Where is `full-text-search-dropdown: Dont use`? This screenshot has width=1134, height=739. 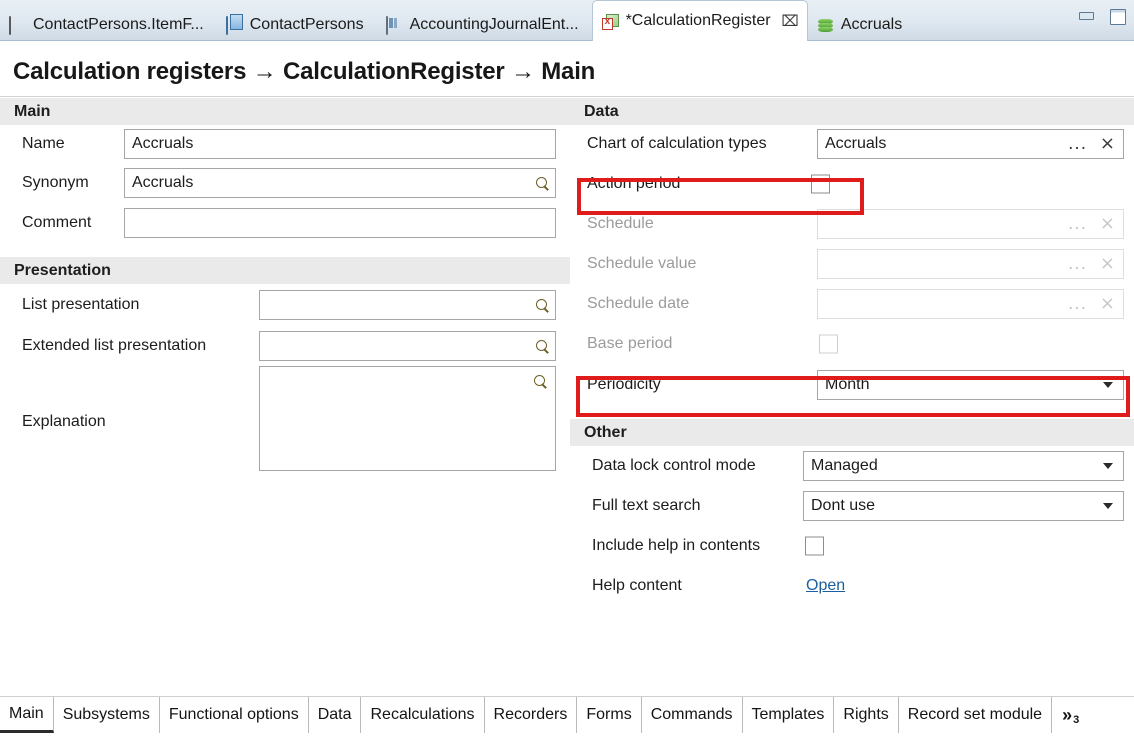
full-text-search-dropdown: Dont use is located at coordinates (963, 506).